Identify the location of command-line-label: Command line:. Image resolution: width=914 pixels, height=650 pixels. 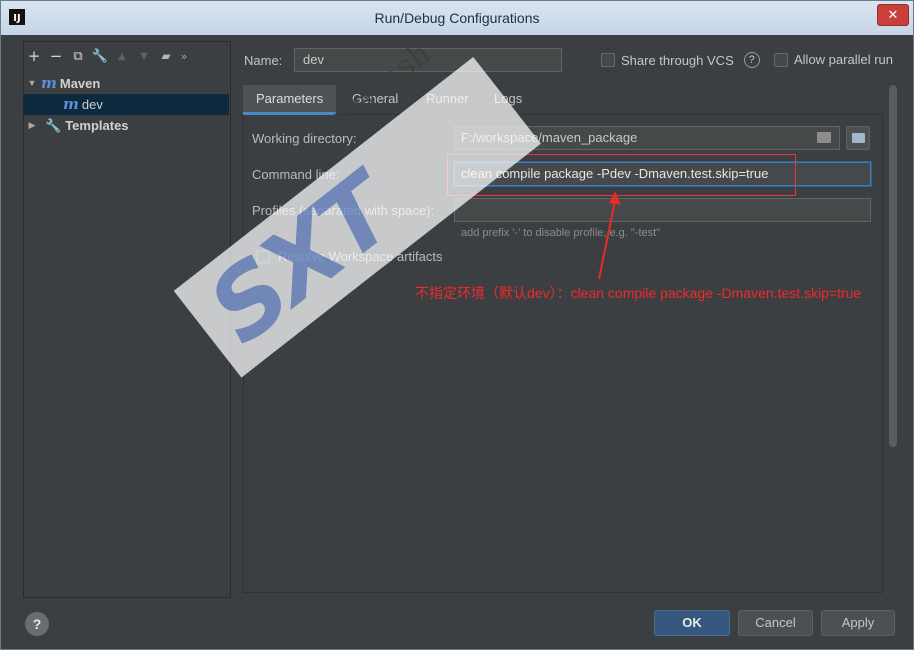
(296, 174).